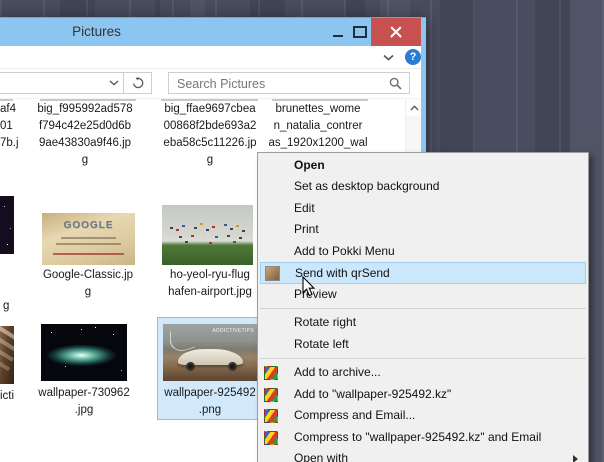 Image resolution: width=604 pixels, height=462 pixels. What do you see at coordinates (423, 295) in the screenshot?
I see `menu-item-preview: Preview` at bounding box center [423, 295].